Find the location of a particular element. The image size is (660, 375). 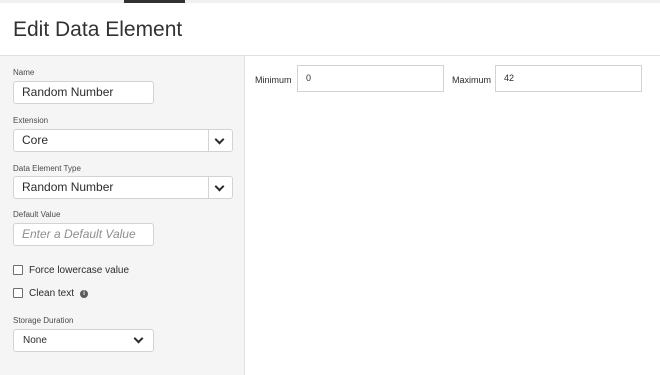

extension-dropdown-button is located at coordinates (220, 140).